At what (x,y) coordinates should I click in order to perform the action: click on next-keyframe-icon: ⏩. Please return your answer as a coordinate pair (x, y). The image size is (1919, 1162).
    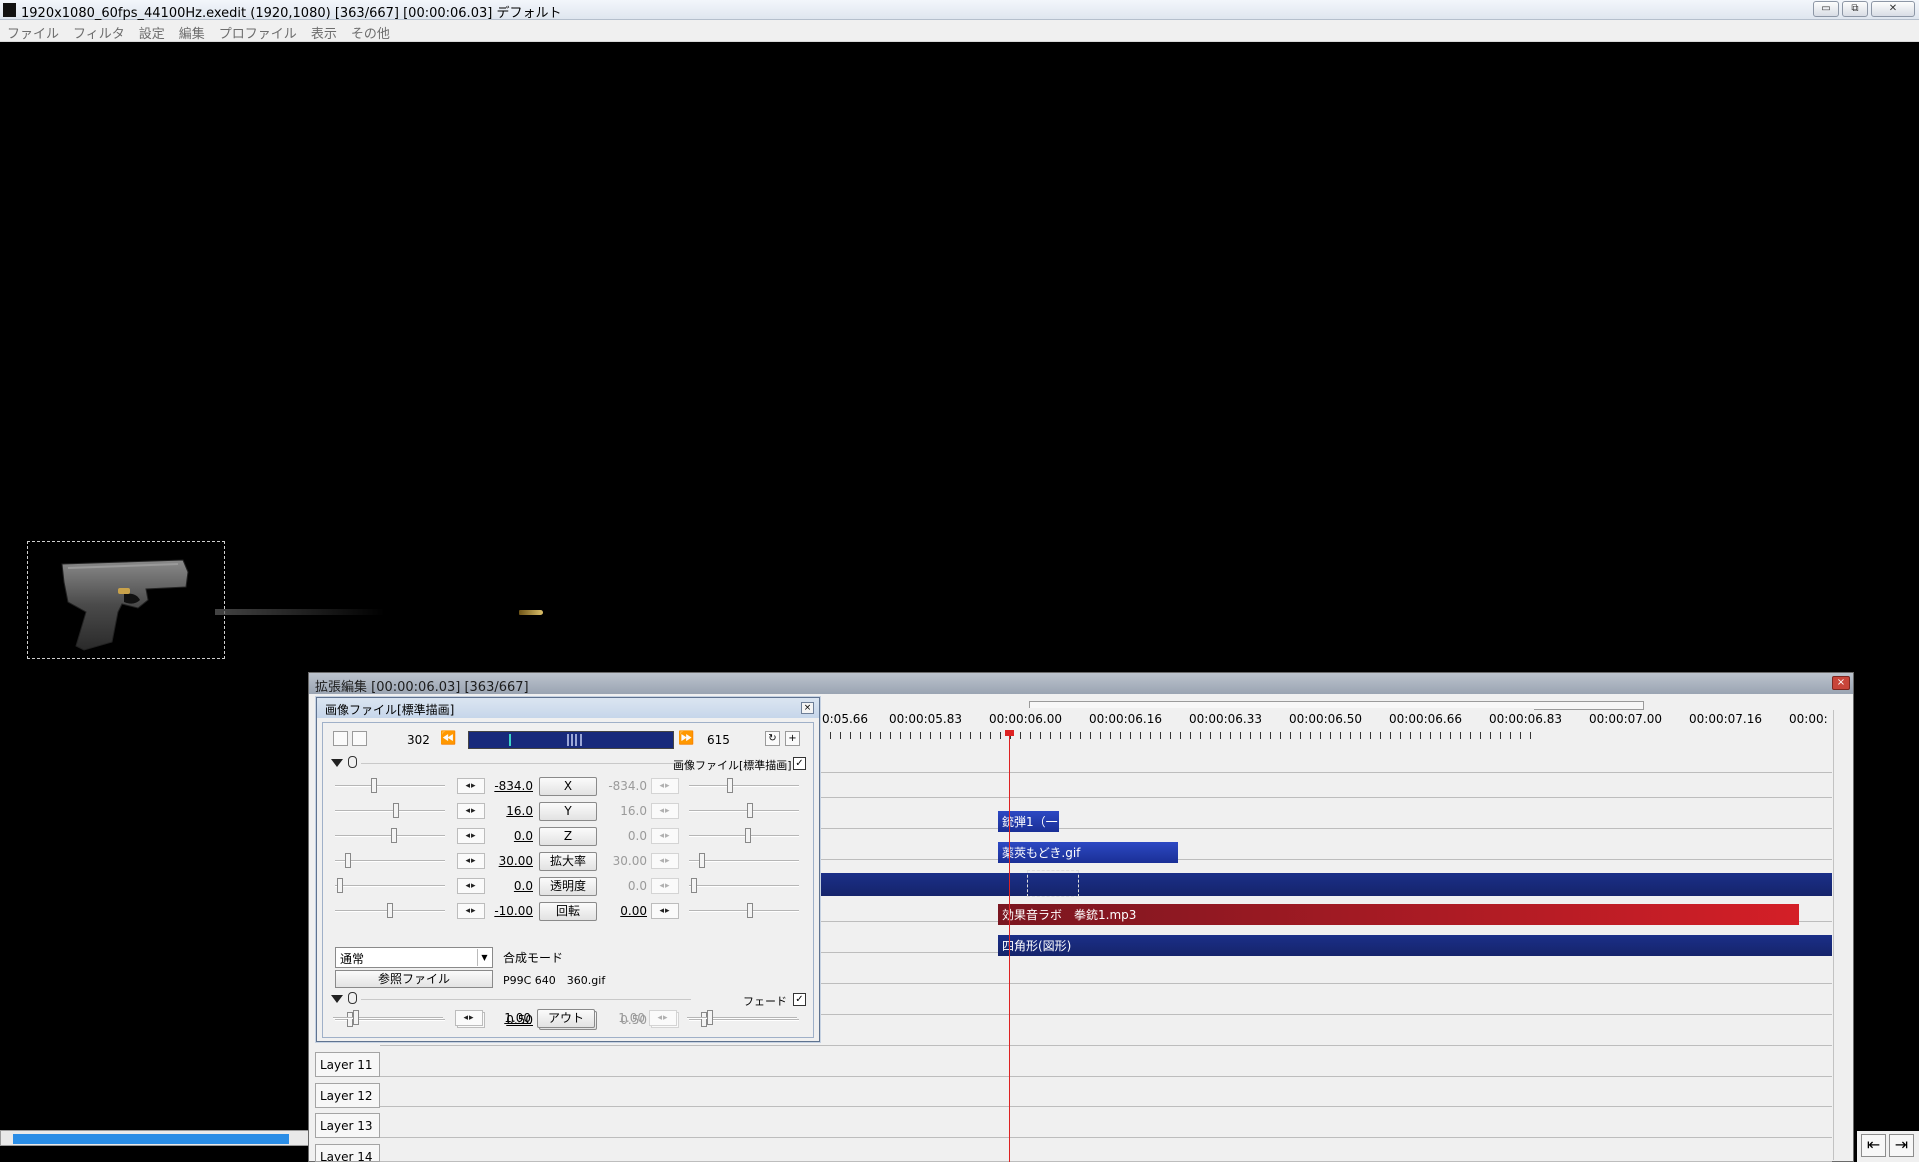
    Looking at the image, I should click on (686, 738).